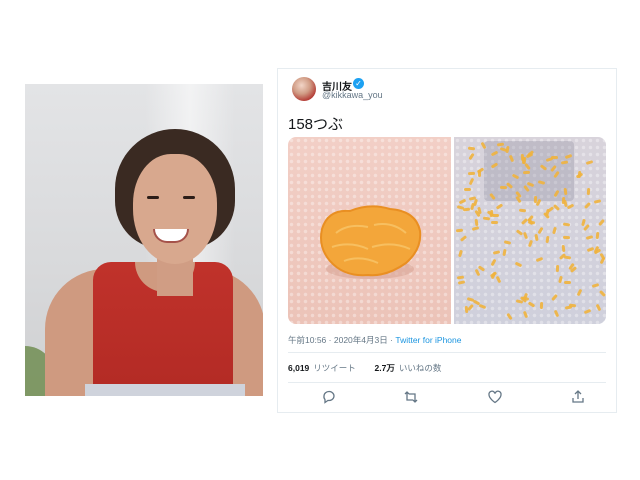  I want to click on likes-stat: 2.7万 いいねの数, so click(408, 368).